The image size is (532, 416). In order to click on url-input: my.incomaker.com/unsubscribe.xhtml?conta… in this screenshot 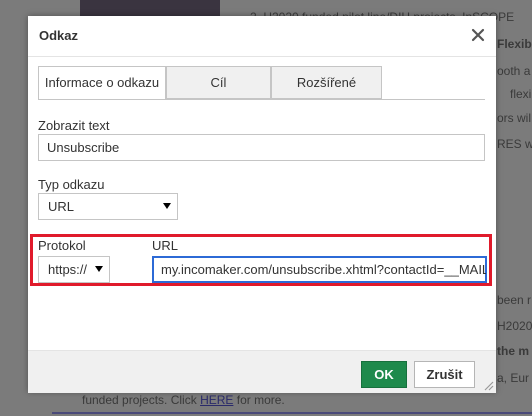, I will do `click(319, 269)`.